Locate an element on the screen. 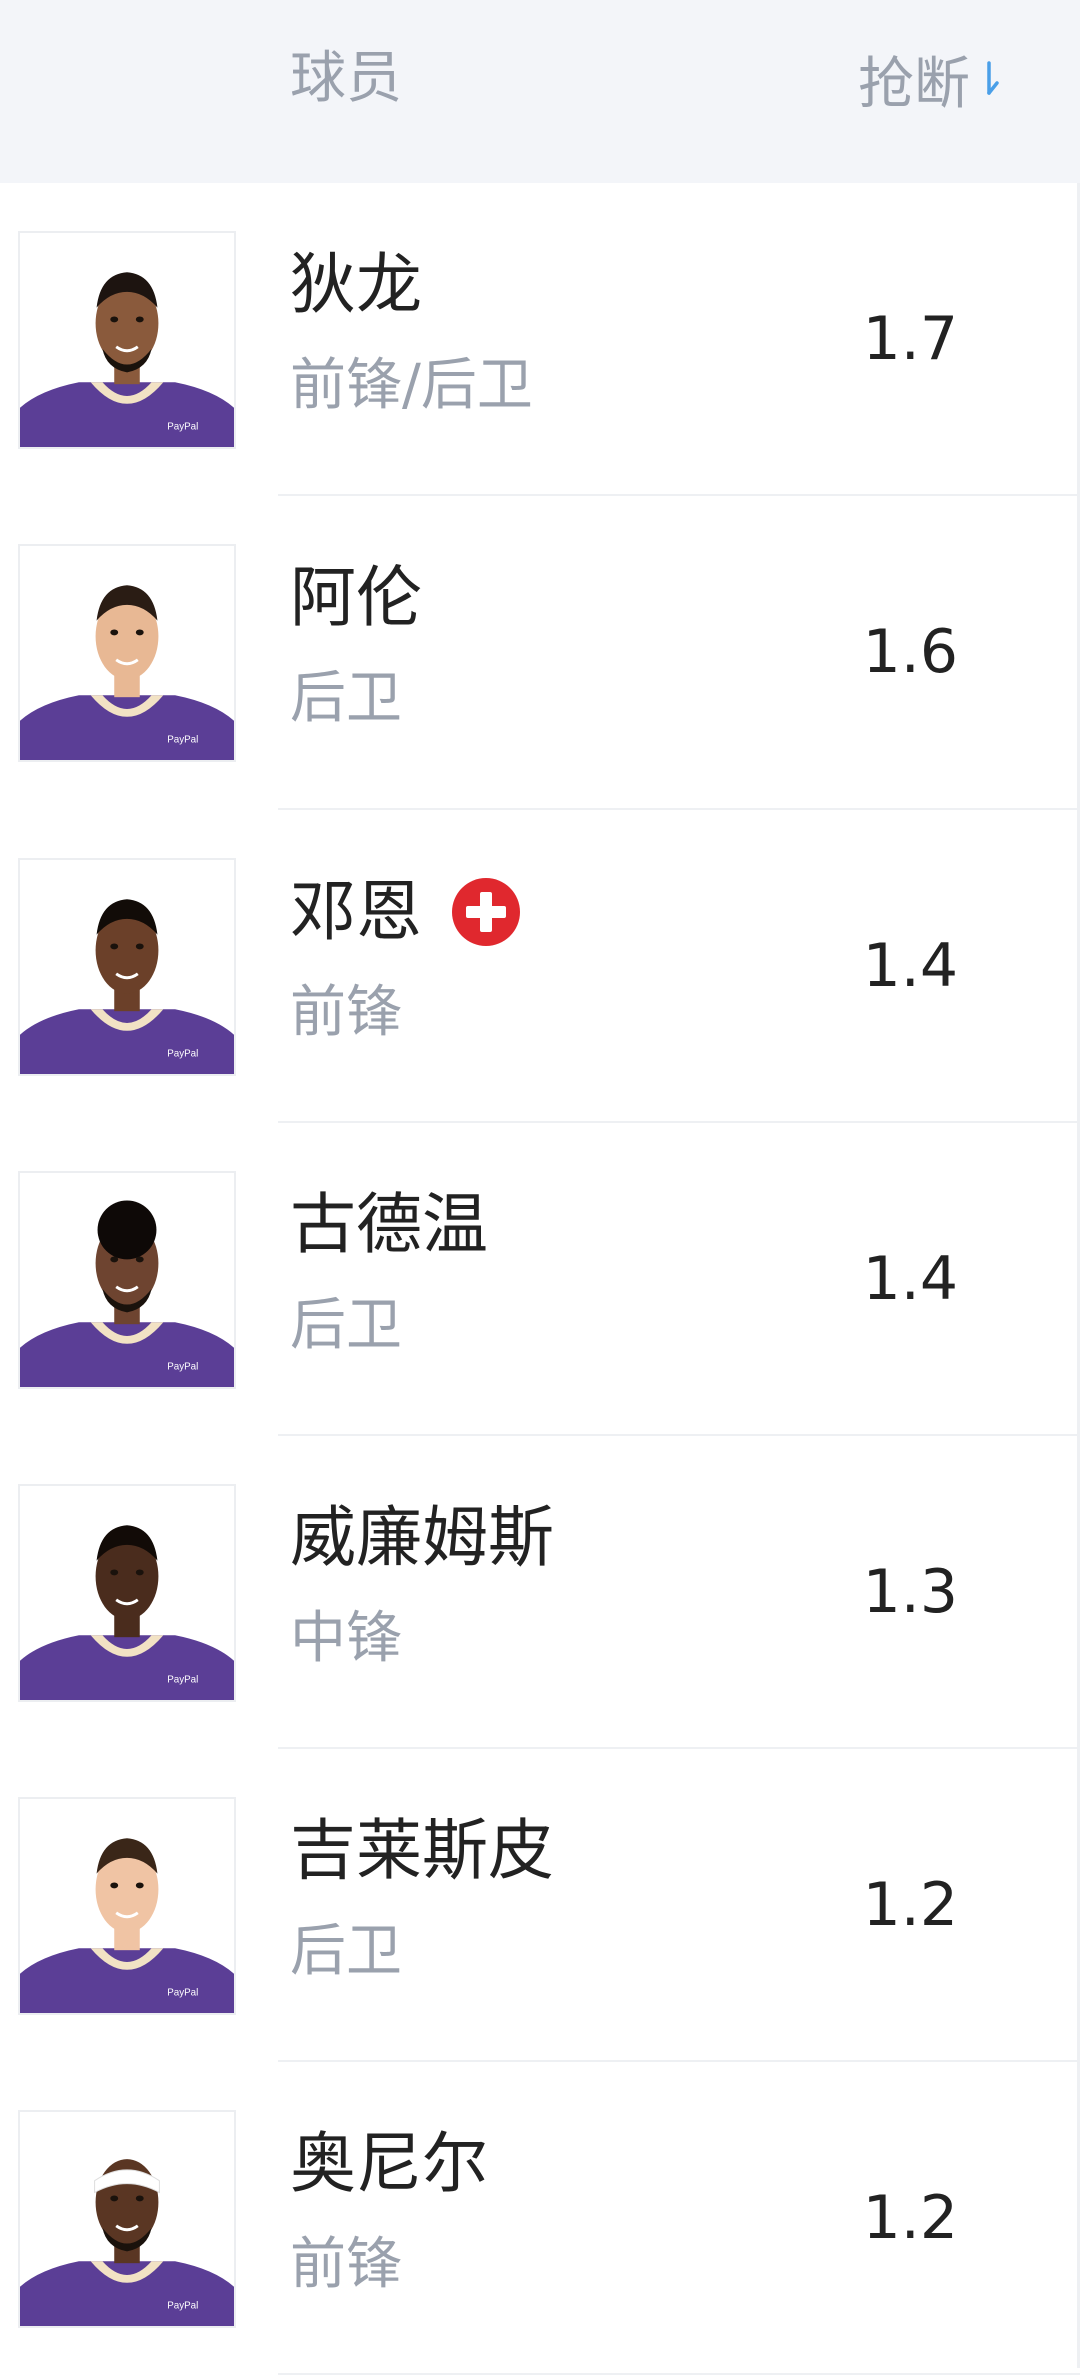 Image resolution: width=1080 pixels, height=2375 pixels. player-name: 奥尼尔 is located at coordinates (389, 2163).